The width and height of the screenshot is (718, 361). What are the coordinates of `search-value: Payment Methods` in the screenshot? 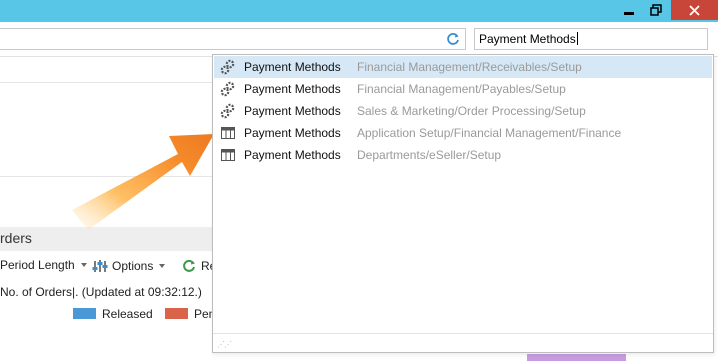 It's located at (527, 39).